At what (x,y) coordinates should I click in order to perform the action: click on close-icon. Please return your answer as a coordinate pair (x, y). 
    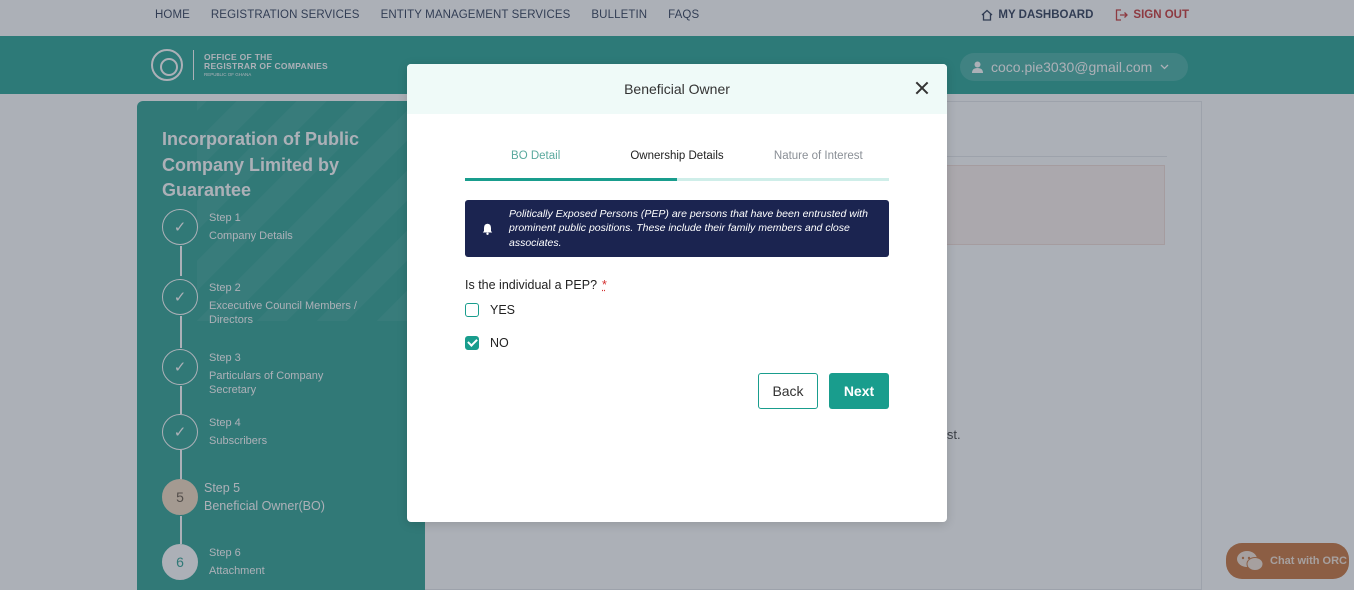
    Looking at the image, I should click on (922, 88).